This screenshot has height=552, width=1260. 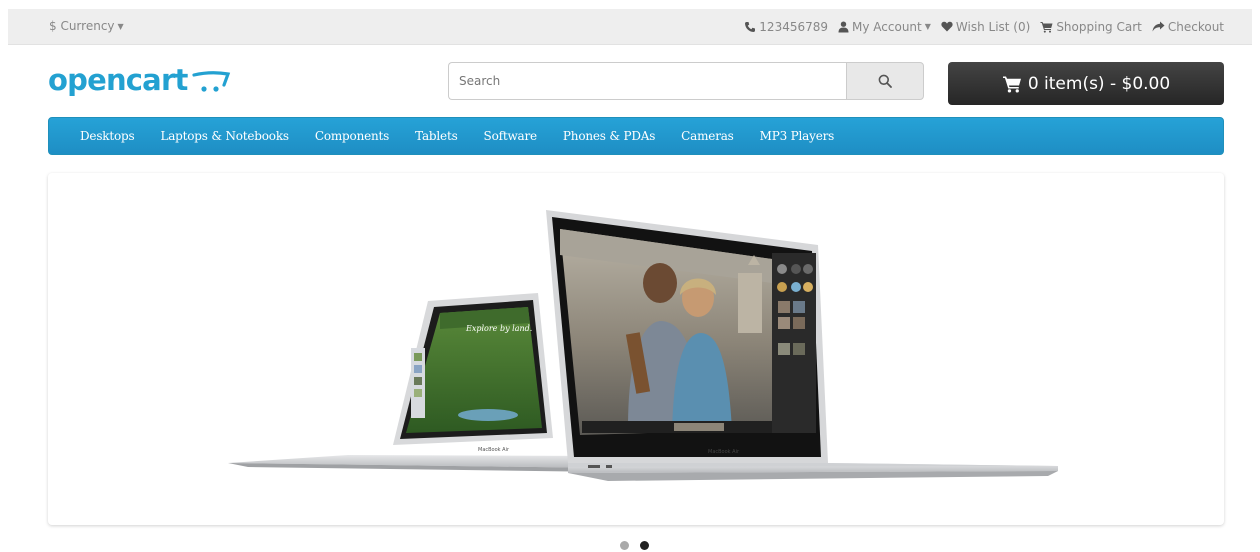 What do you see at coordinates (1099, 83) in the screenshot?
I see `cart-total: 0 item(s) - $0.00` at bounding box center [1099, 83].